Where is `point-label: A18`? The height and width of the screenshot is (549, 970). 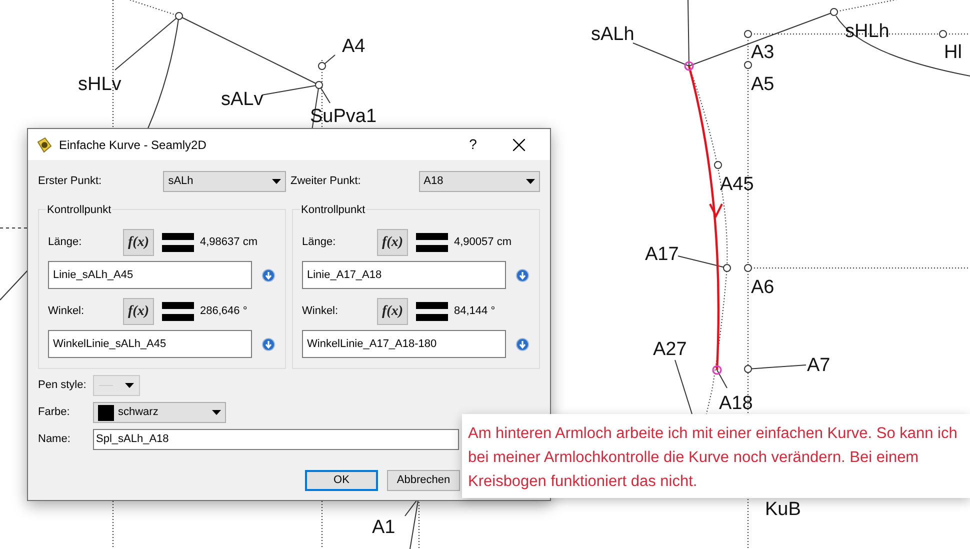 point-label: A18 is located at coordinates (736, 403).